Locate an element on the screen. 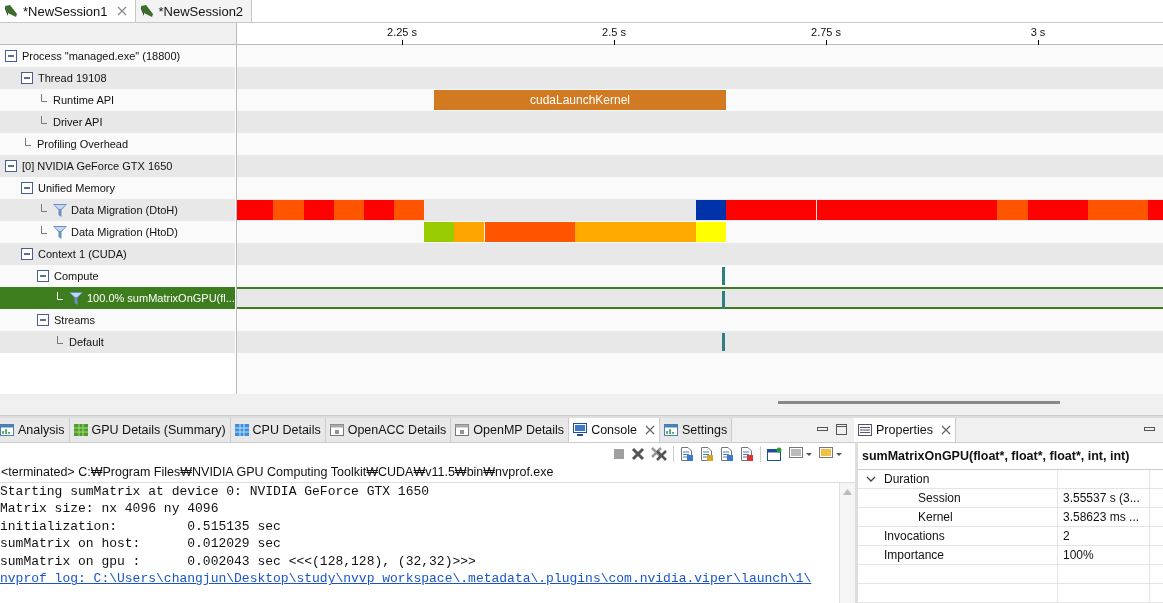 Image resolution: width=1163 pixels, height=603 pixels. tick-label: 2.25 s is located at coordinates (402, 32).